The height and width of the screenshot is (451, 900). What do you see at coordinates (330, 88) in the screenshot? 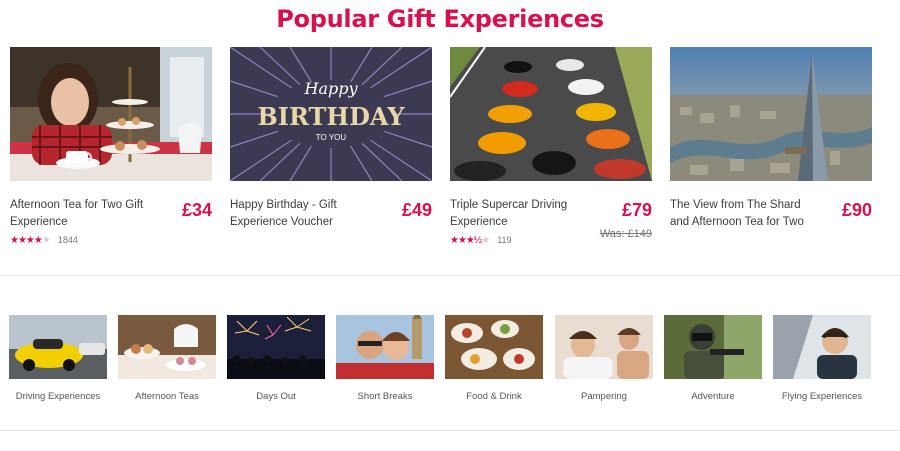
I see `card-script-text: Happy` at bounding box center [330, 88].